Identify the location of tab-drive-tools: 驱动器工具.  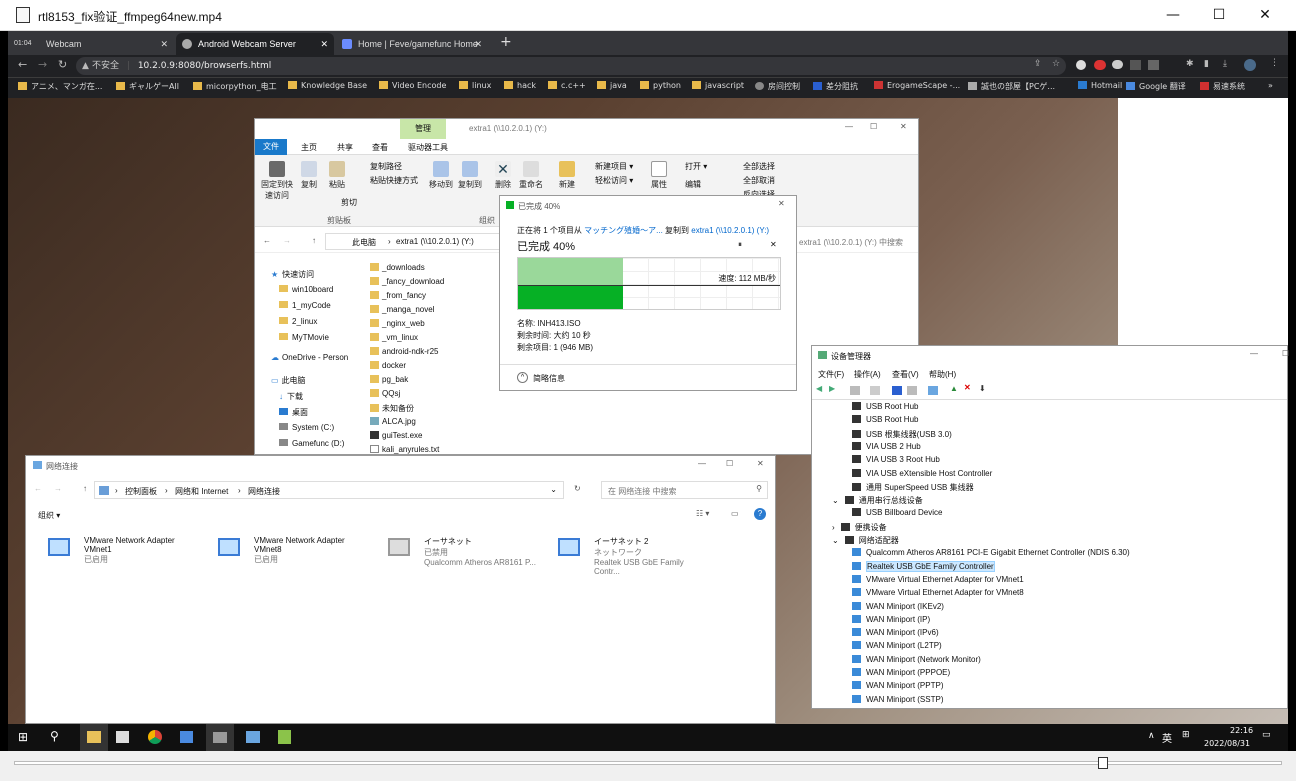
(428, 147).